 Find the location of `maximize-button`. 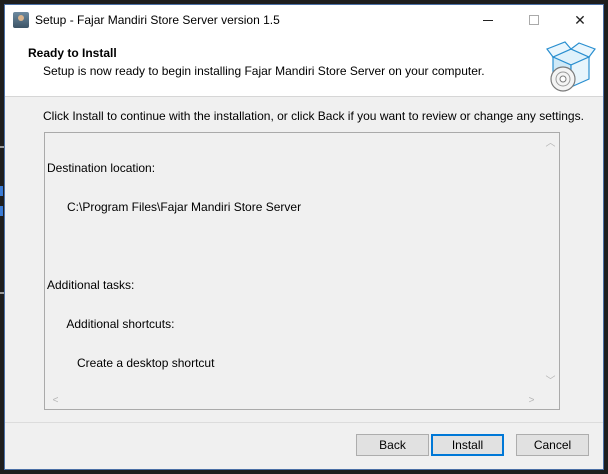

maximize-button is located at coordinates (534, 20).